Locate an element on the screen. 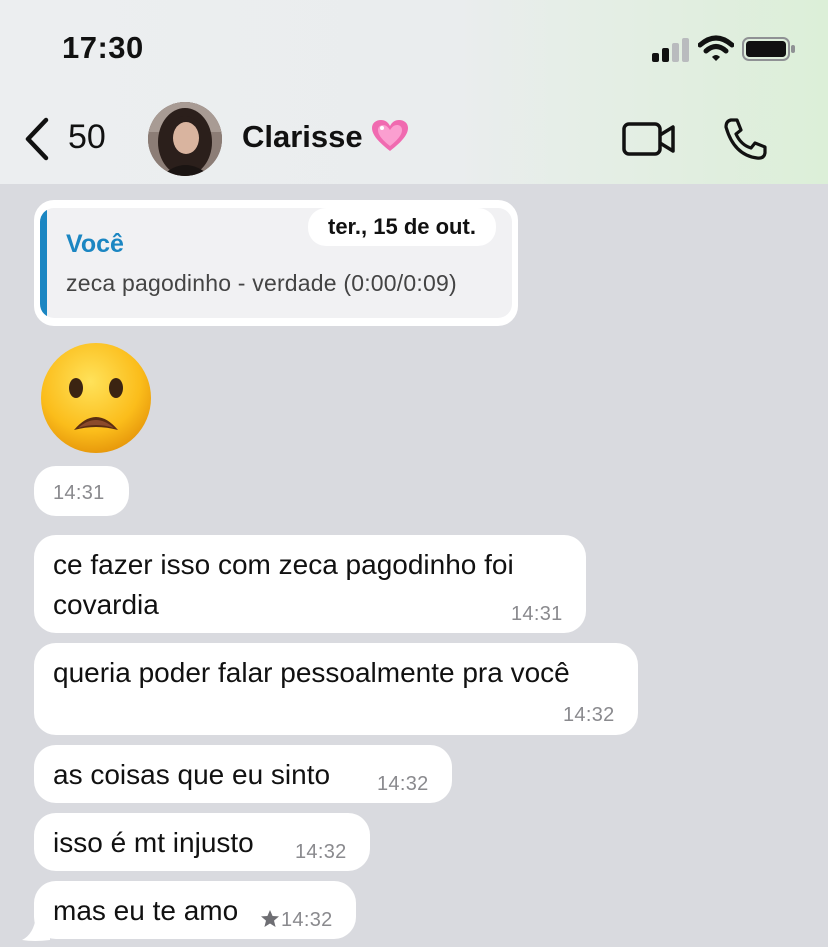  timestamp-bubble: 14:31 is located at coordinates (81, 491).